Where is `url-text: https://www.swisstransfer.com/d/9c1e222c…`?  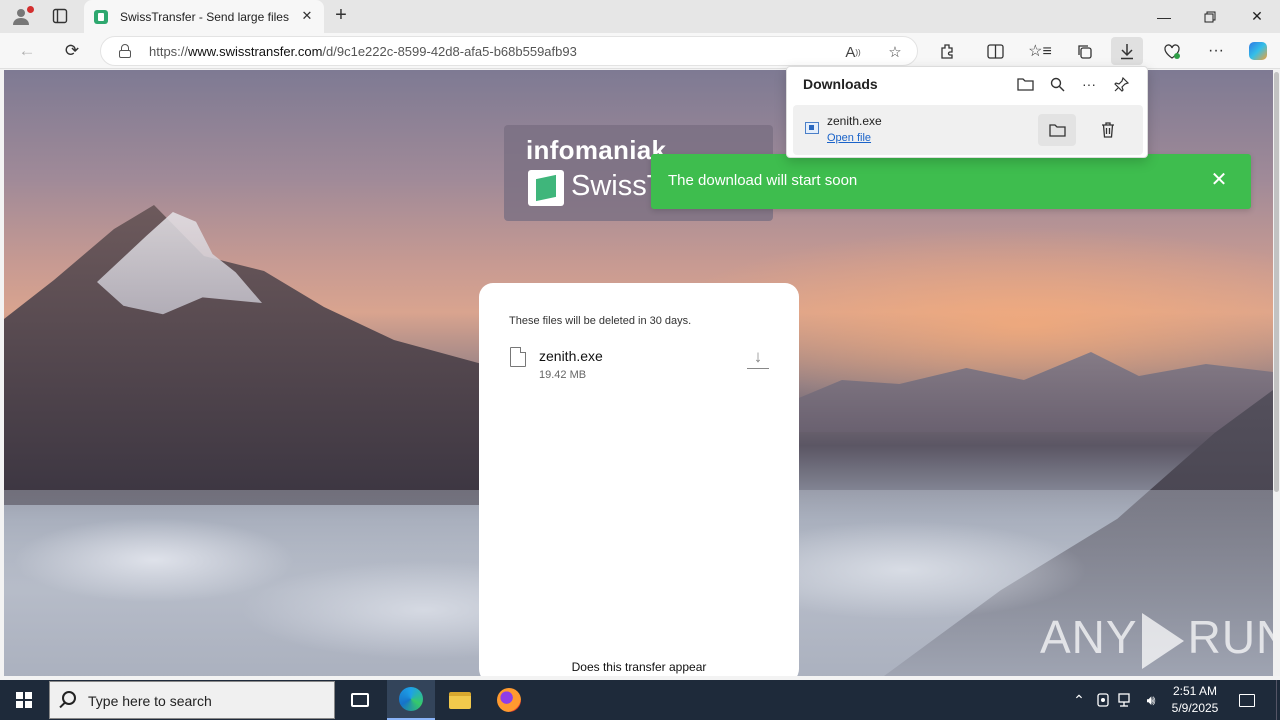
url-text: https://www.swisstransfer.com/d/9c1e222c… is located at coordinates (363, 51).